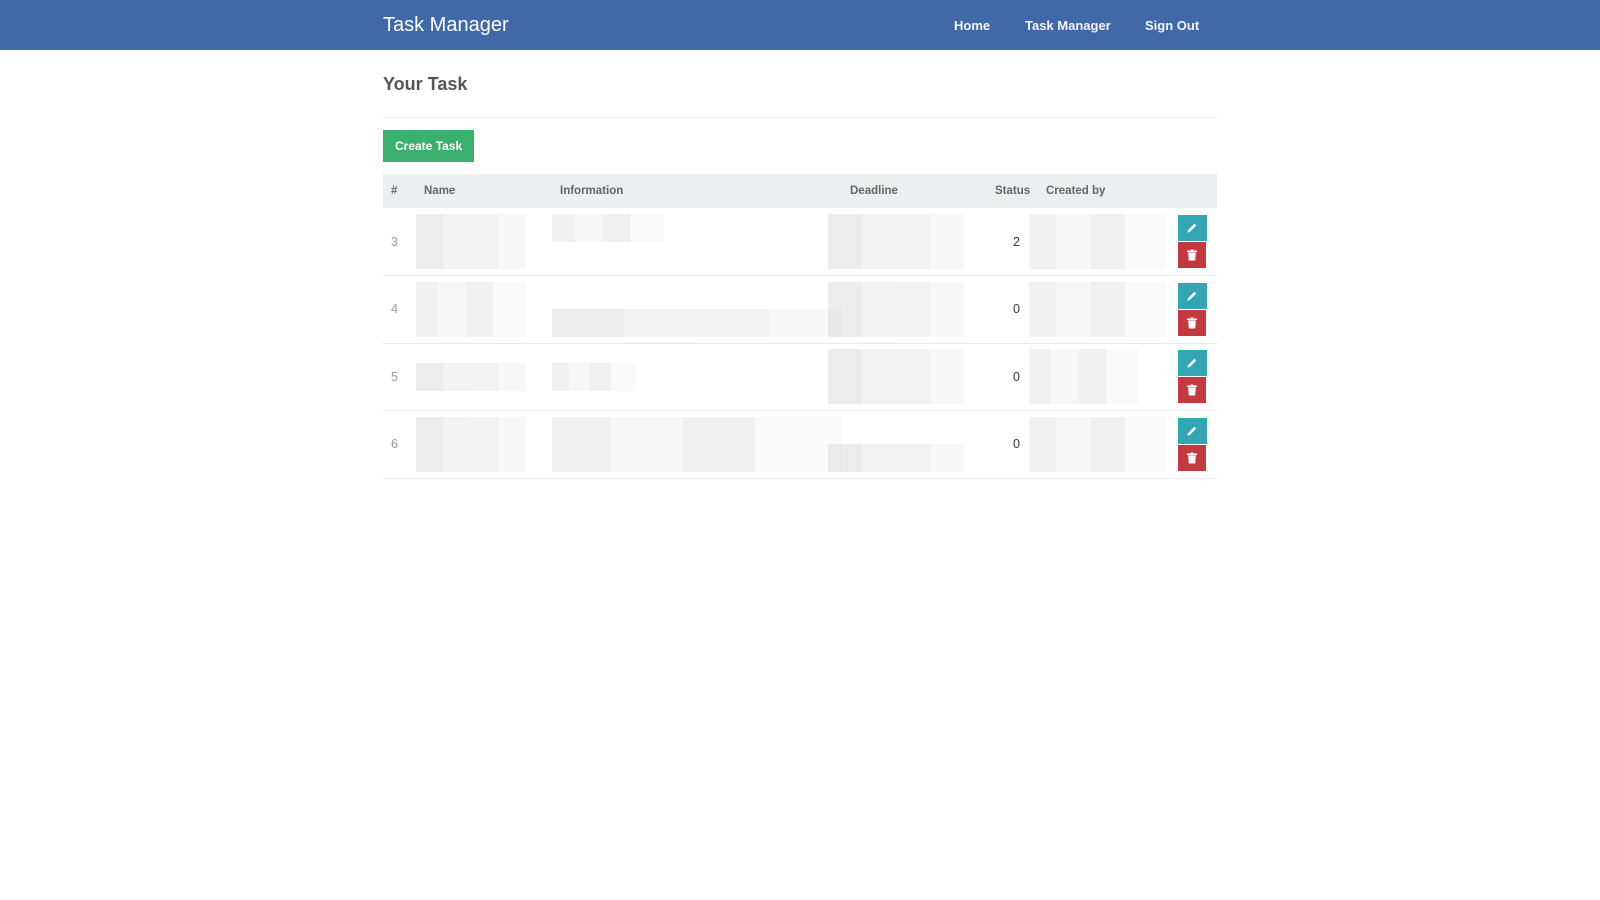 The width and height of the screenshot is (1600, 900). What do you see at coordinates (440, 191) in the screenshot?
I see `column-header-name: Name` at bounding box center [440, 191].